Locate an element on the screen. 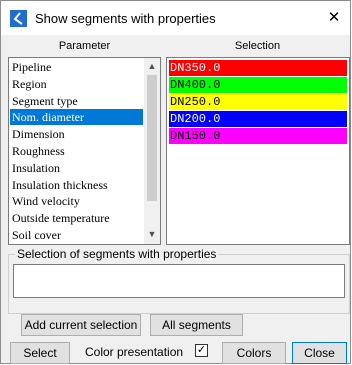 The image size is (352, 365). all-segments-button: All segments is located at coordinates (196, 325).